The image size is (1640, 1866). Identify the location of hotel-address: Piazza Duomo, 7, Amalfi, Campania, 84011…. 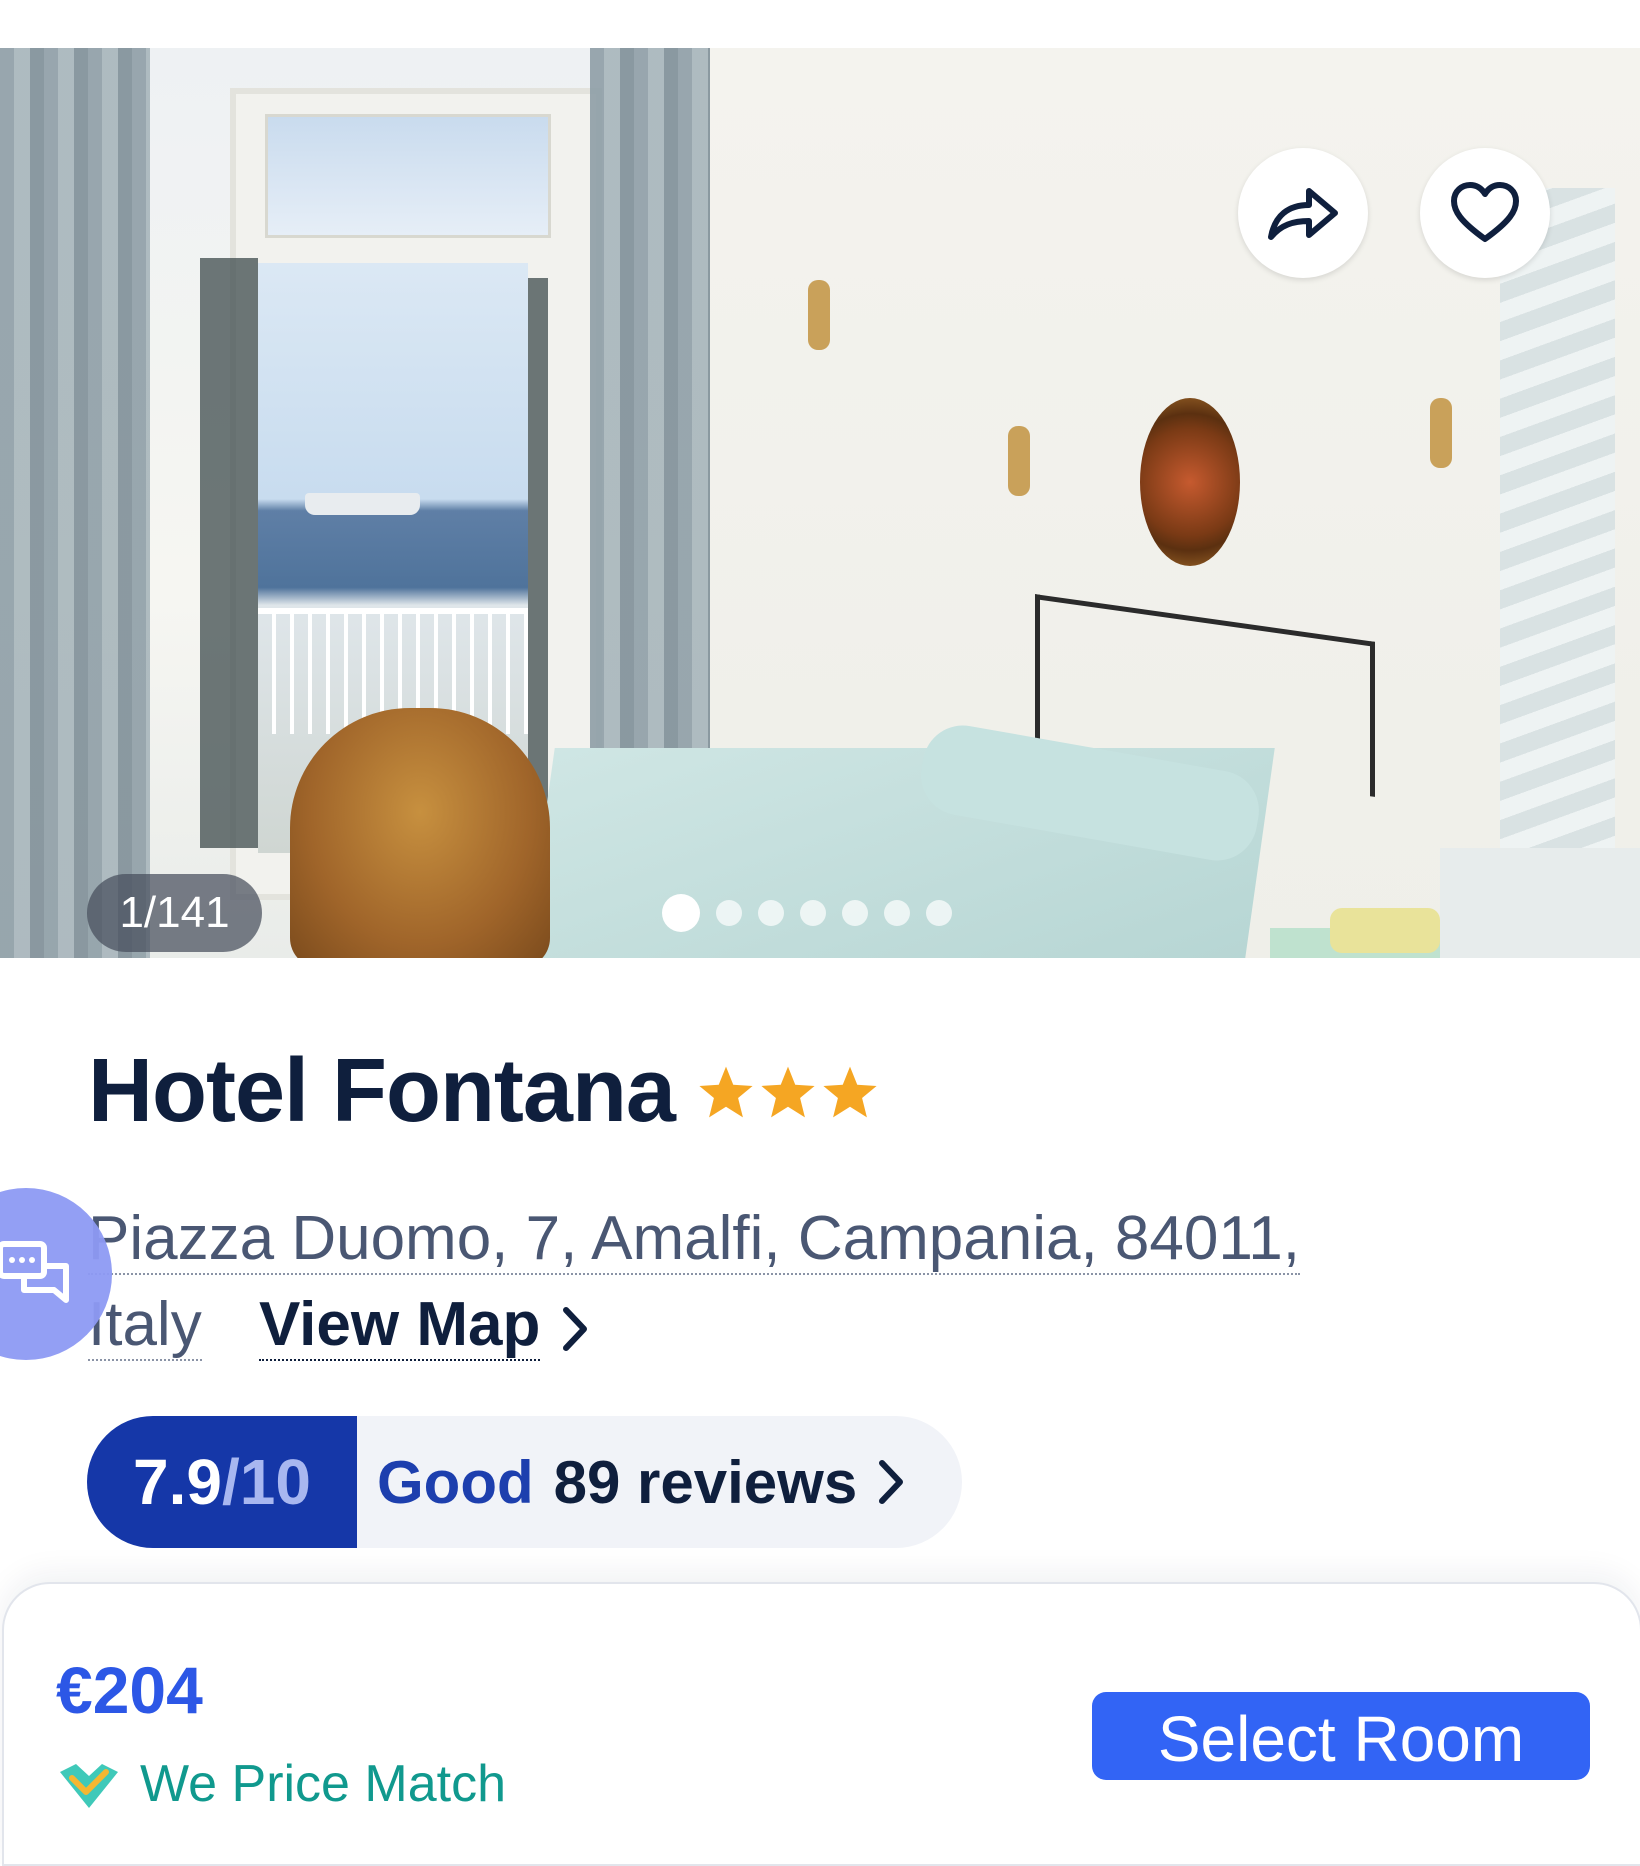
(713, 1282).